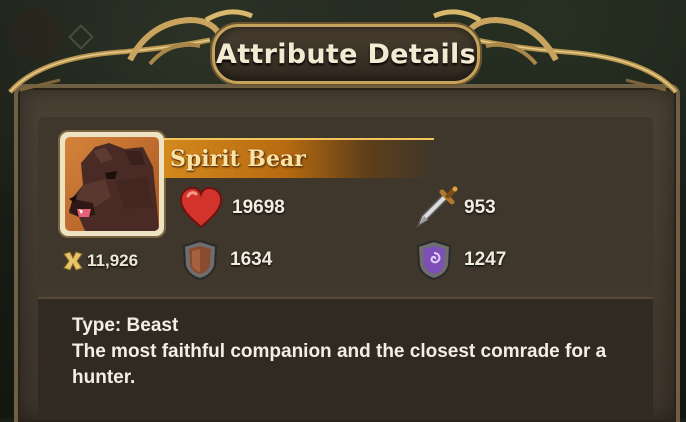 This screenshot has width=686, height=422. I want to click on stat-attack: 953, so click(455, 208).